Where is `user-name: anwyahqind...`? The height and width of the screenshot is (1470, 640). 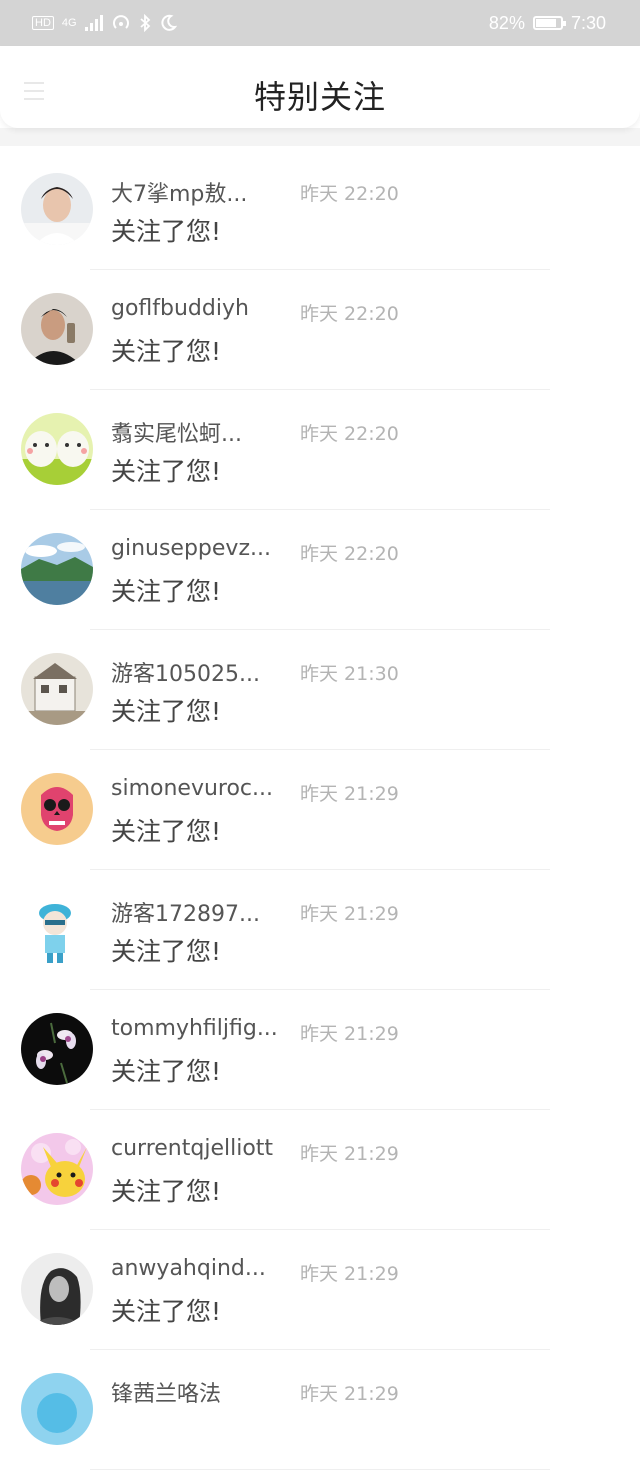 user-name: anwyahqind... is located at coordinates (188, 1268).